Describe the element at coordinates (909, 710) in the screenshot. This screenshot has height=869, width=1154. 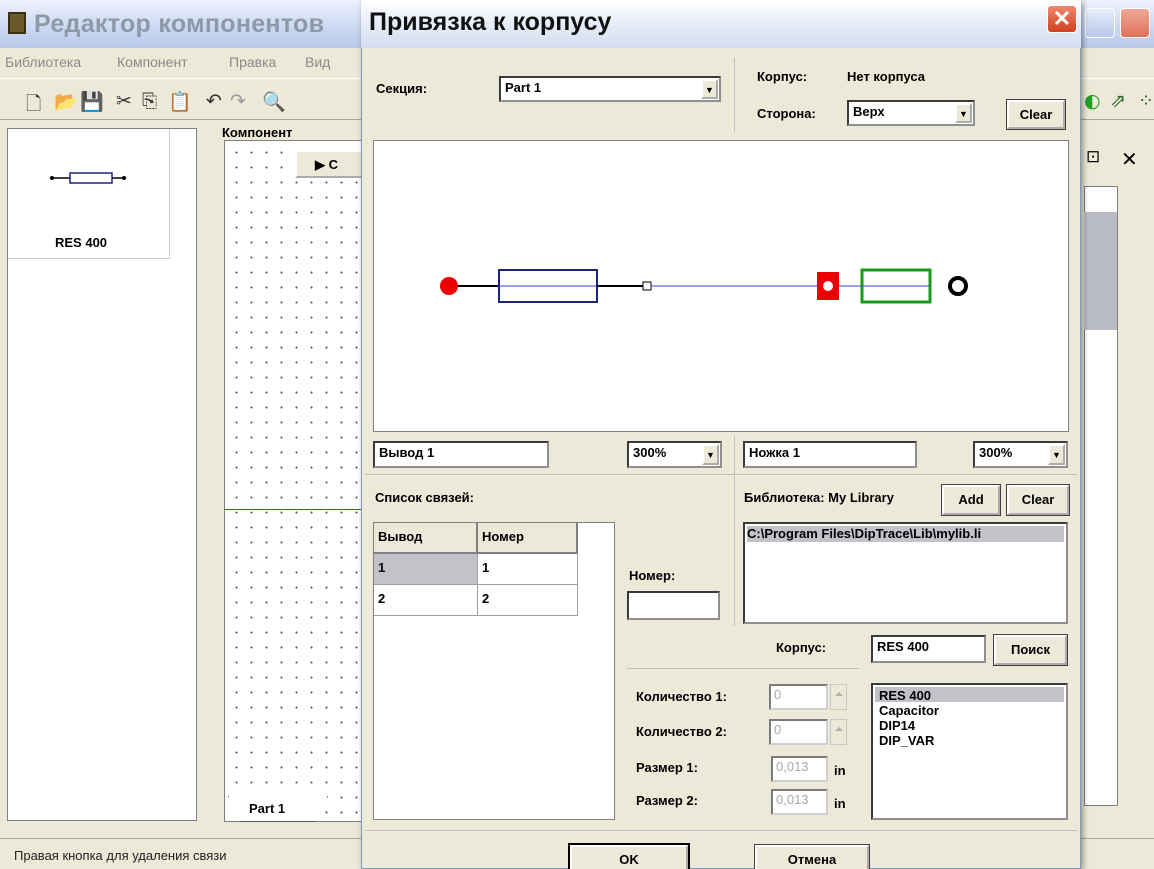
I see `list-item: Capacitor` at that location.